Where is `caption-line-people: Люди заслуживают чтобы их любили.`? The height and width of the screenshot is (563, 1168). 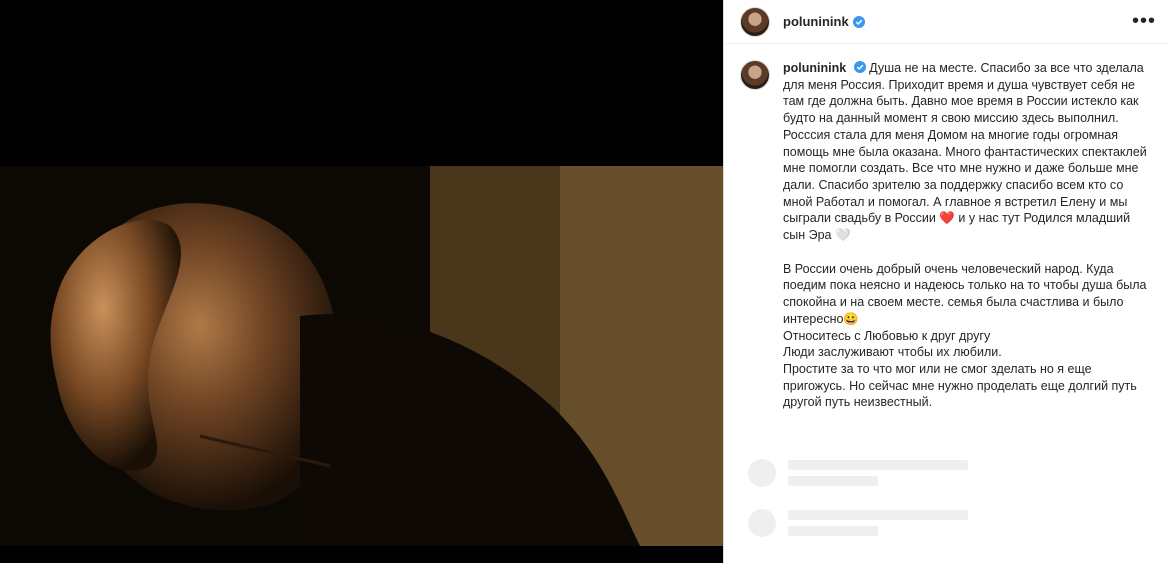 caption-line-people: Люди заслуживают чтобы их любили. is located at coordinates (892, 352).